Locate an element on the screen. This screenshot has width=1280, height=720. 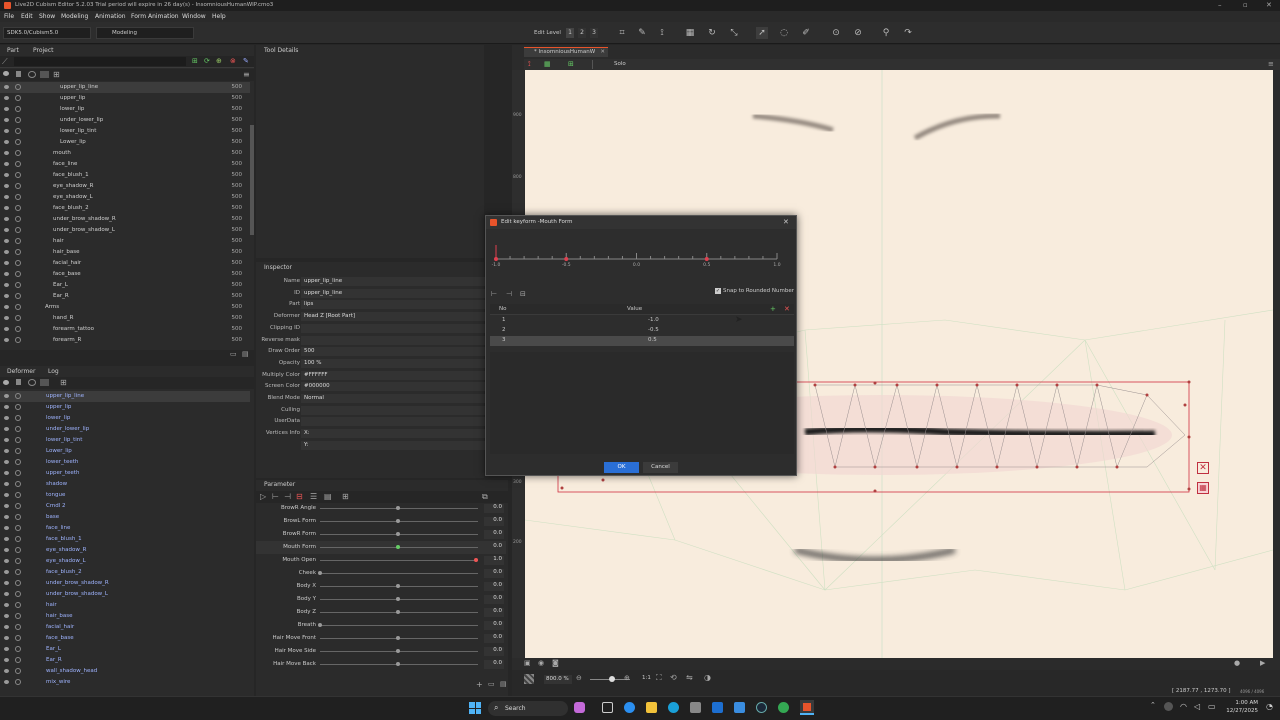
remove-key-icon: ⊟ is located at coordinates (299, 496).